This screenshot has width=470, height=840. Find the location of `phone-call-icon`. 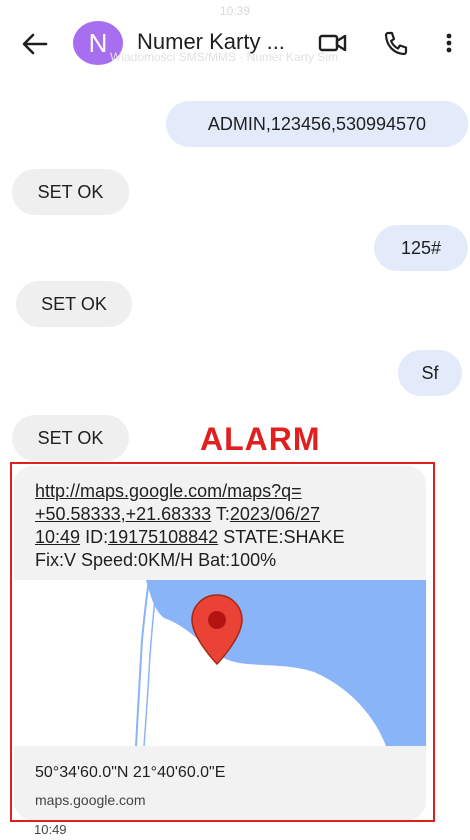

phone-call-icon is located at coordinates (397, 43).